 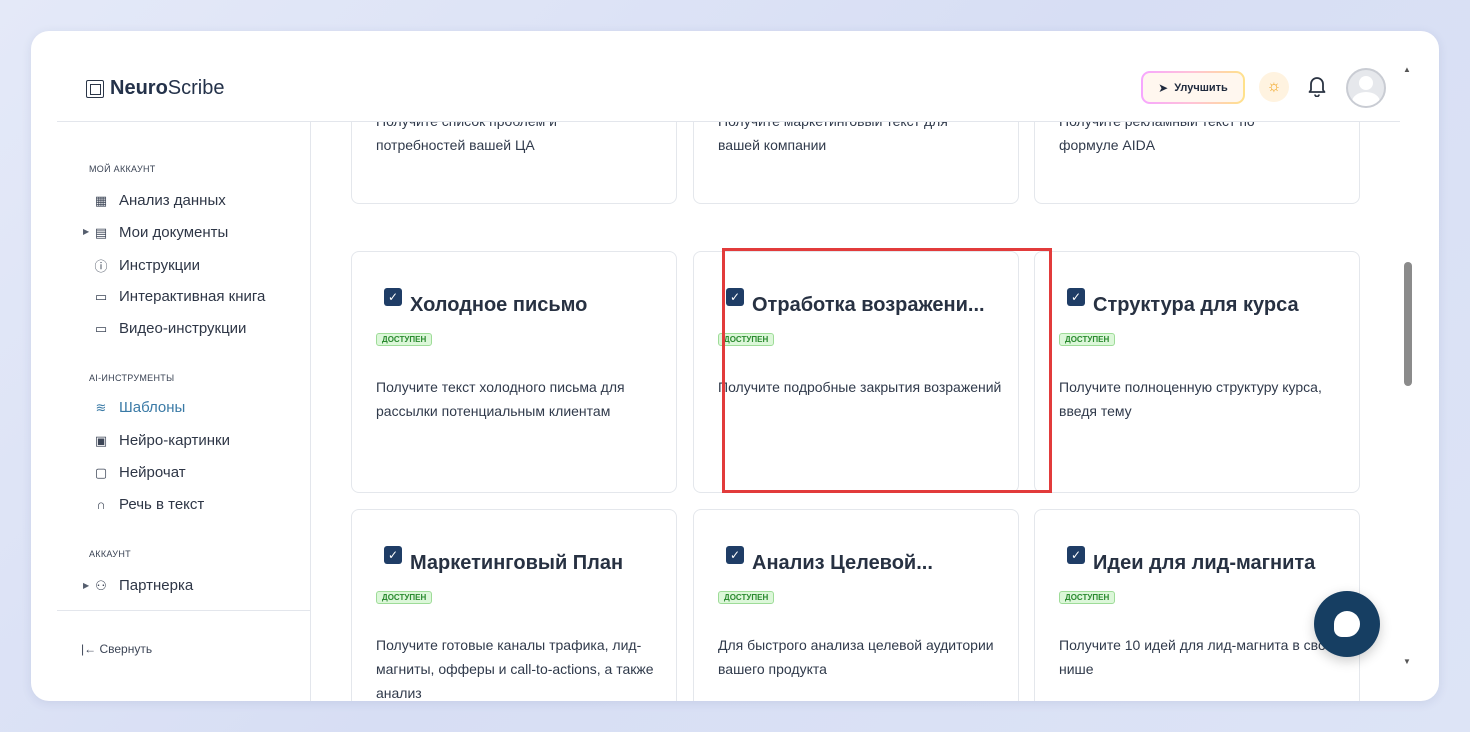 I want to click on sidebar-divider, so click(x=184, y=610).